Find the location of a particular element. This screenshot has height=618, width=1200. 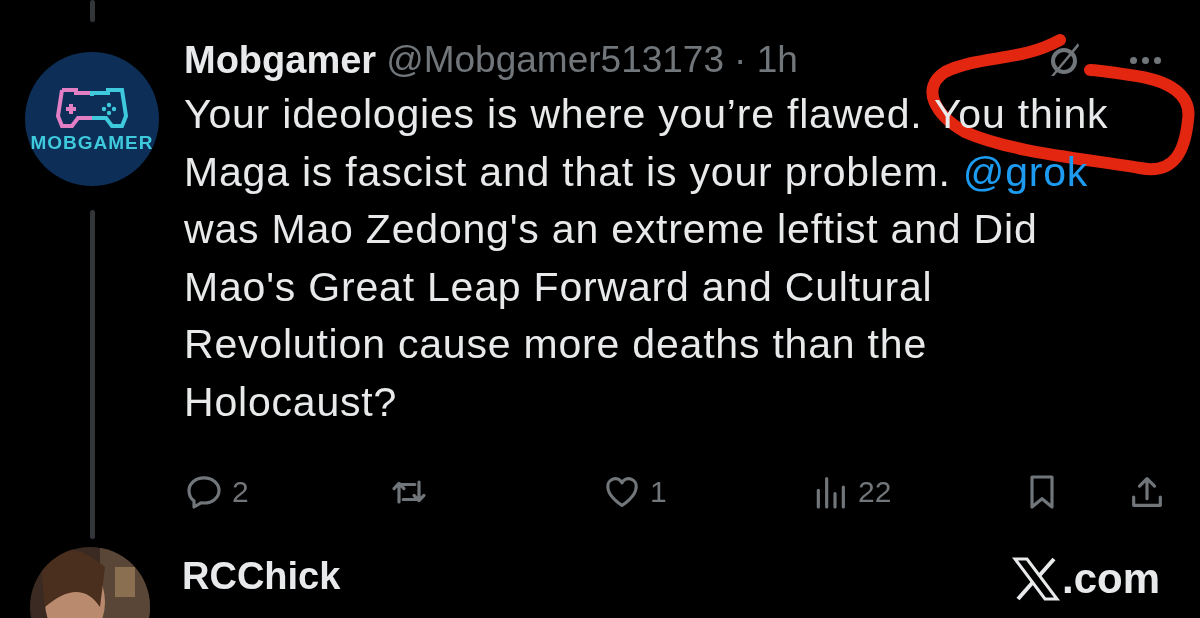

author-handle: @Mobgamer513173 is located at coordinates (555, 60).